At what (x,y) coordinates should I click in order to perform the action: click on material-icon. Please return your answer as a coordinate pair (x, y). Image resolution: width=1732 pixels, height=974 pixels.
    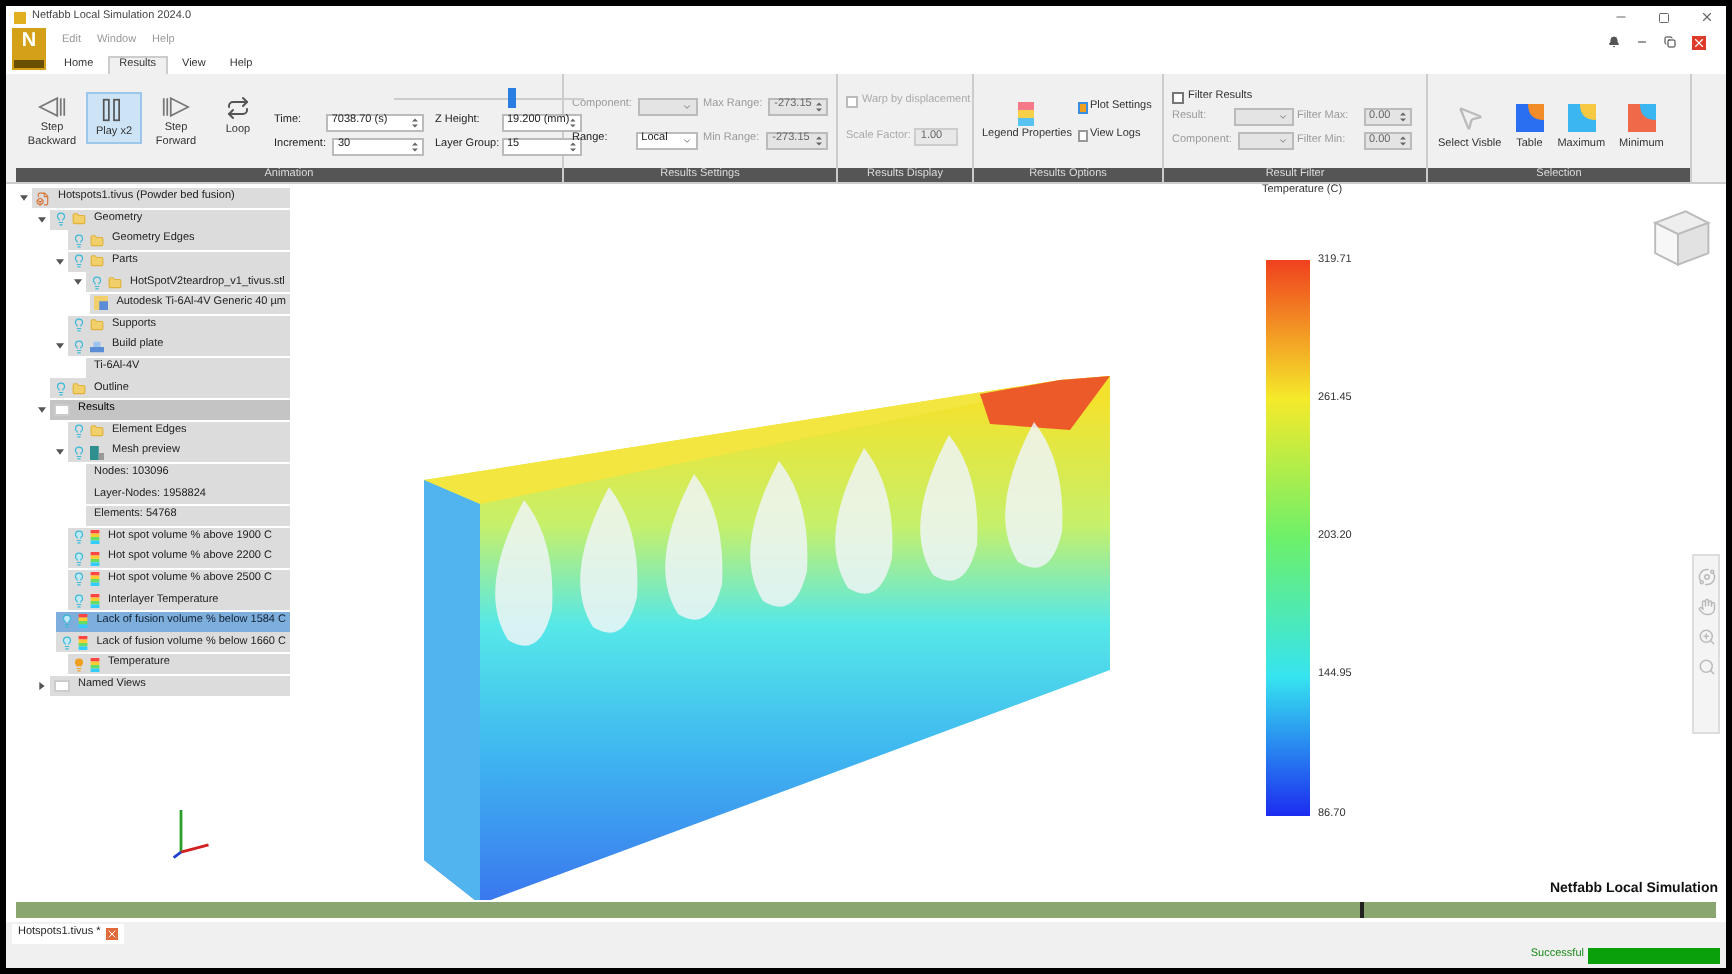
    Looking at the image, I should click on (101, 303).